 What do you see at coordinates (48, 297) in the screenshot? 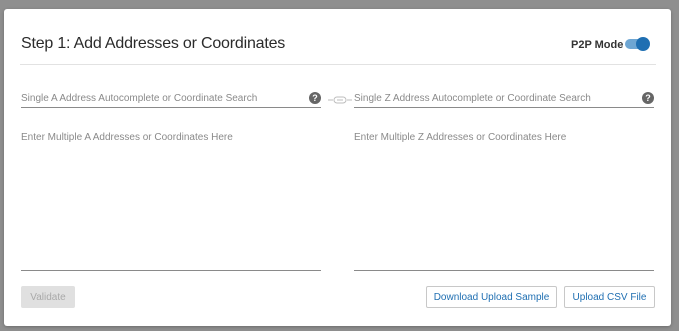
I see `validate-button: Validate` at bounding box center [48, 297].